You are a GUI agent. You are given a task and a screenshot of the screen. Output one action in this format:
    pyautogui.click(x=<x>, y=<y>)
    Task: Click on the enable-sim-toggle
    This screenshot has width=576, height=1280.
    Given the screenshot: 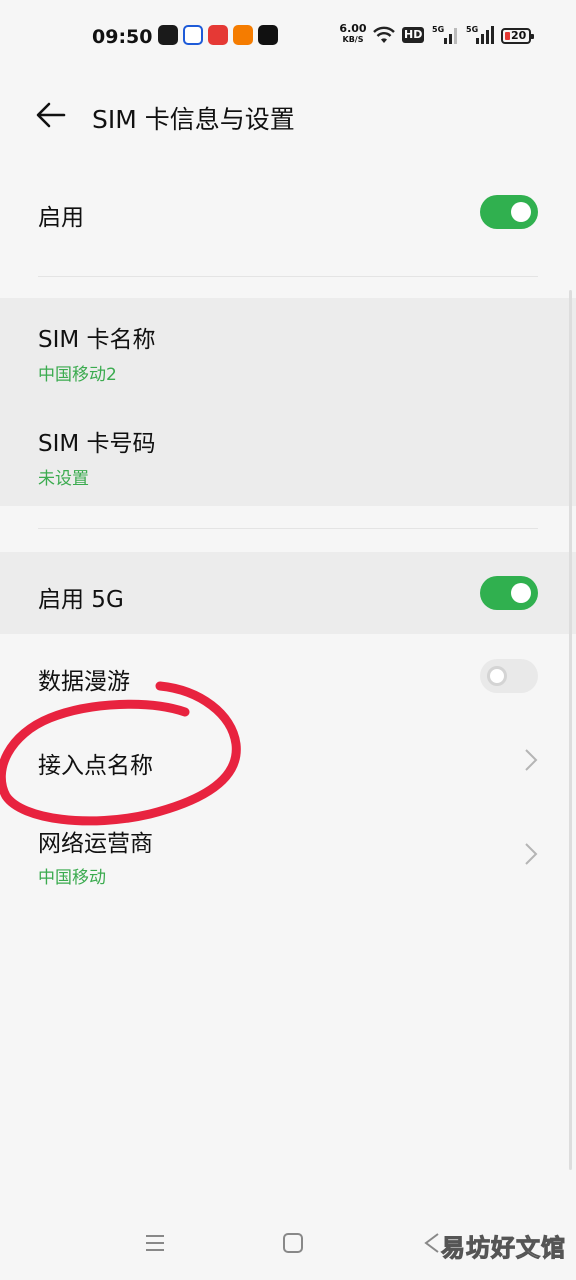 What is the action you would take?
    pyautogui.click(x=509, y=212)
    